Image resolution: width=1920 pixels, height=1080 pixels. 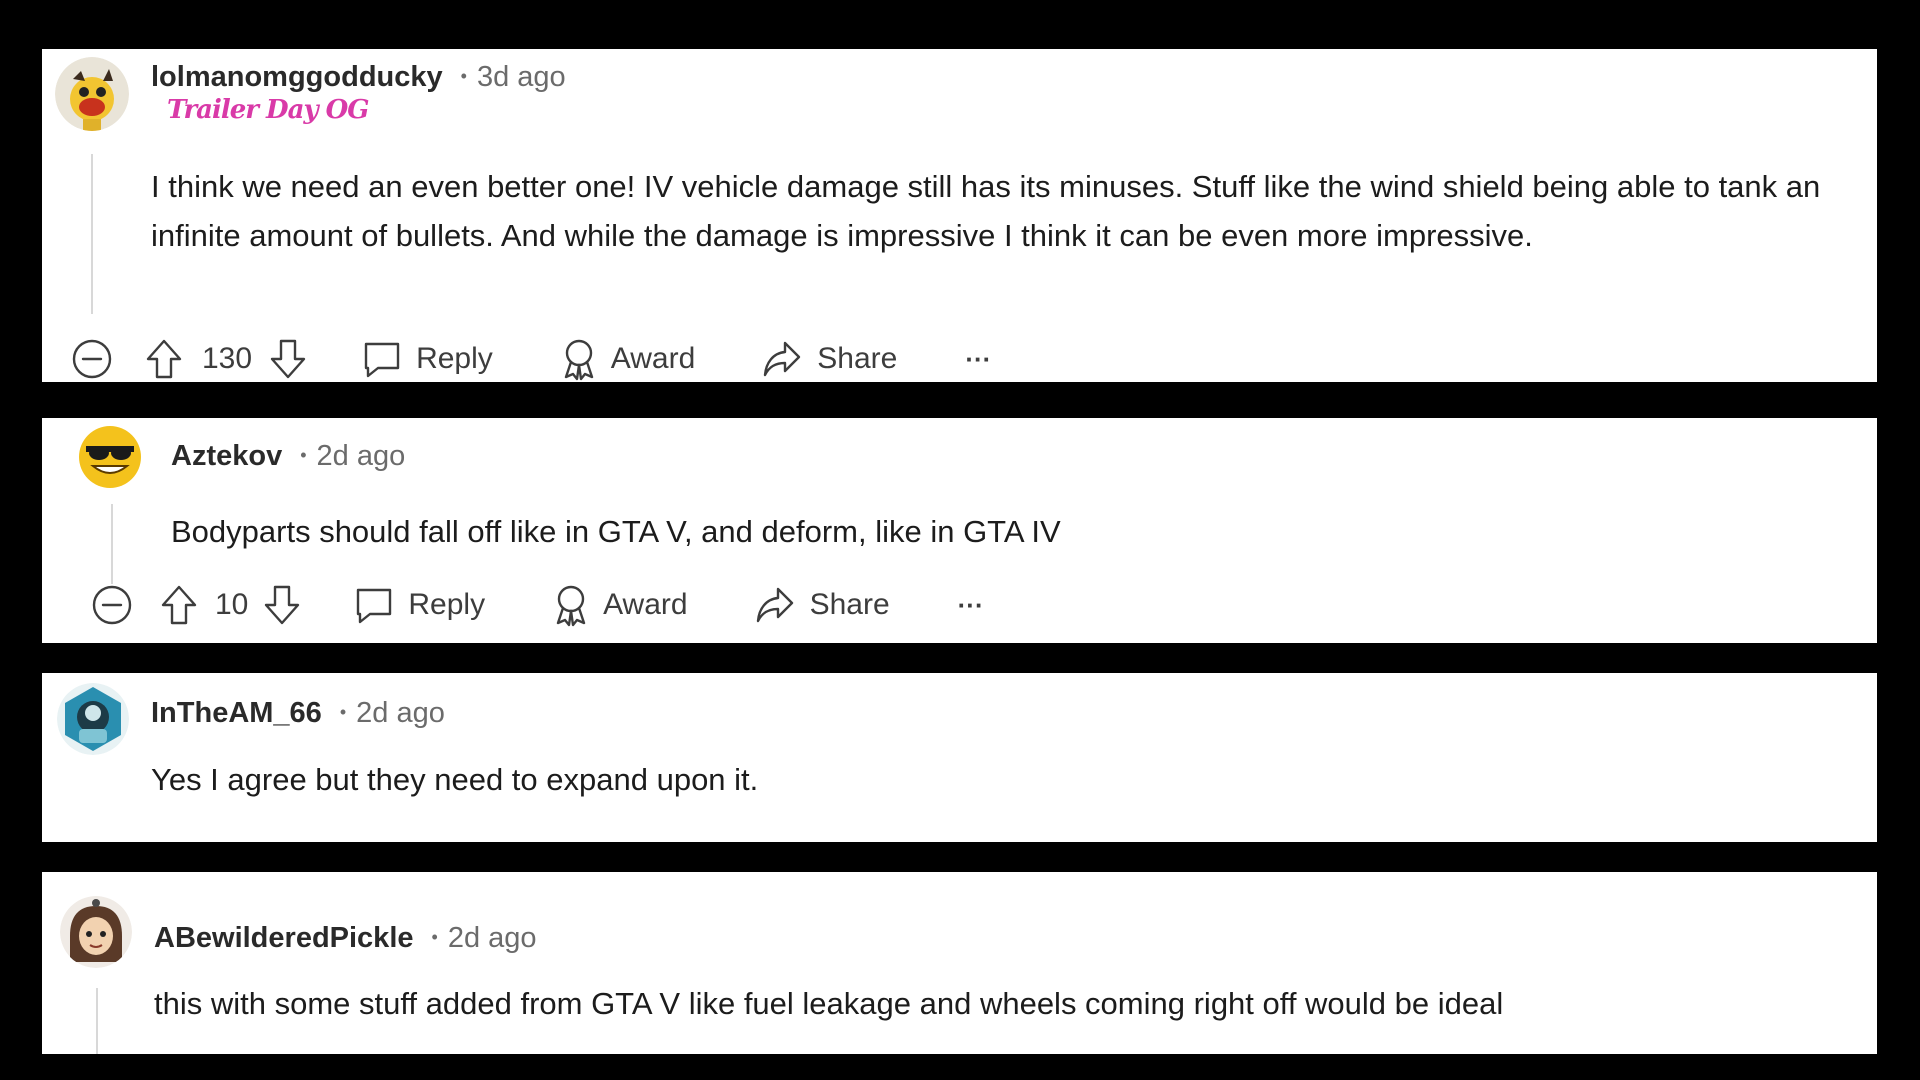 What do you see at coordinates (232, 604) in the screenshot?
I see `vote-count: 10` at bounding box center [232, 604].